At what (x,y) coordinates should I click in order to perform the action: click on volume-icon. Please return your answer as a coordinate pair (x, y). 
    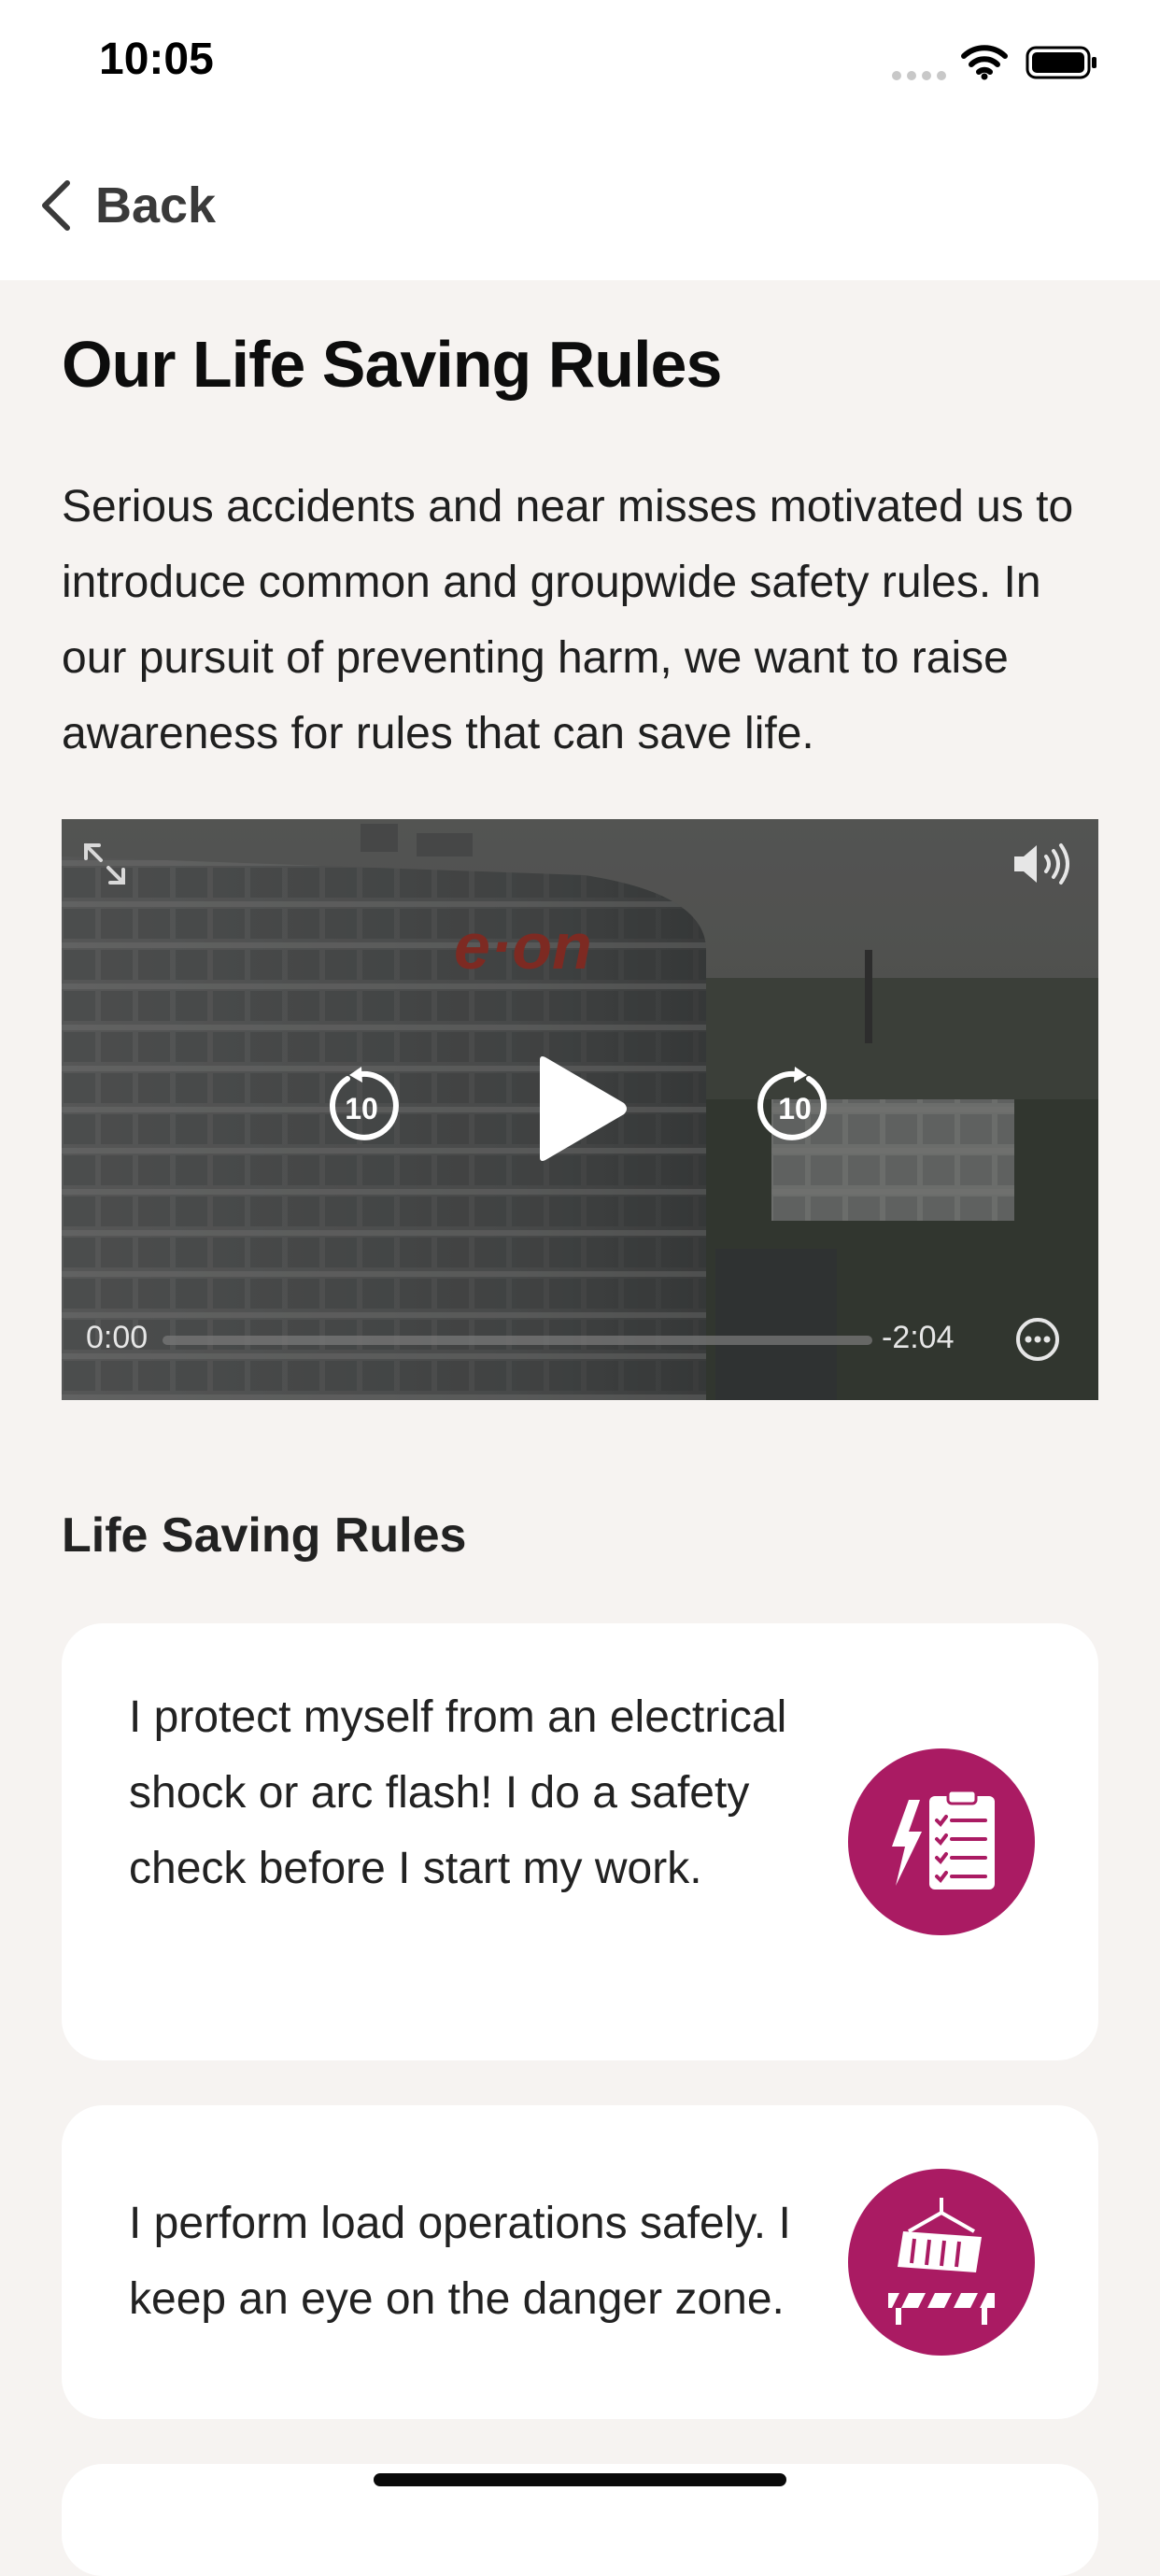
    Looking at the image, I should click on (1045, 864).